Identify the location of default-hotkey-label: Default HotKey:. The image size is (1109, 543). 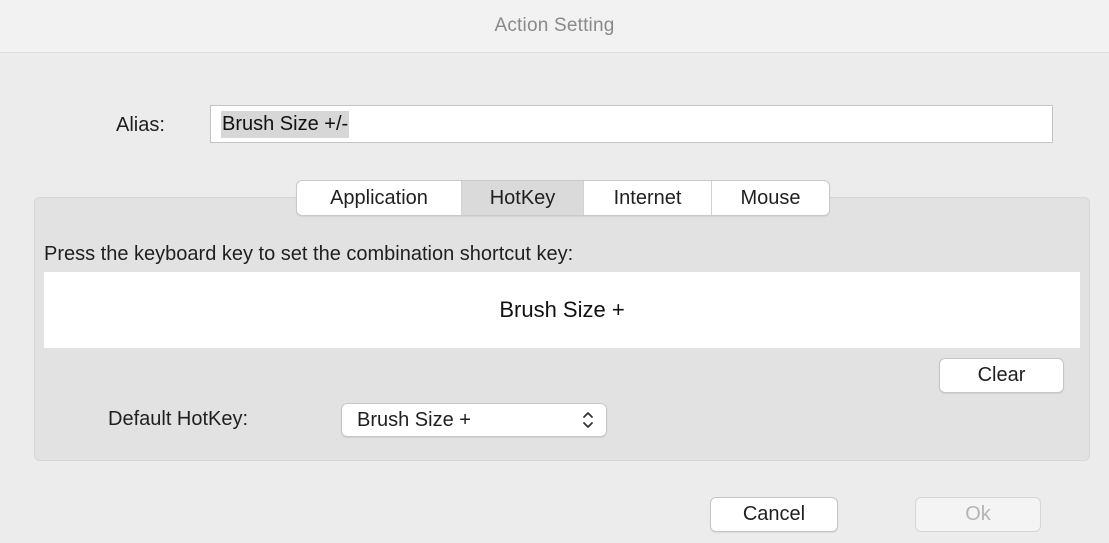
(178, 419).